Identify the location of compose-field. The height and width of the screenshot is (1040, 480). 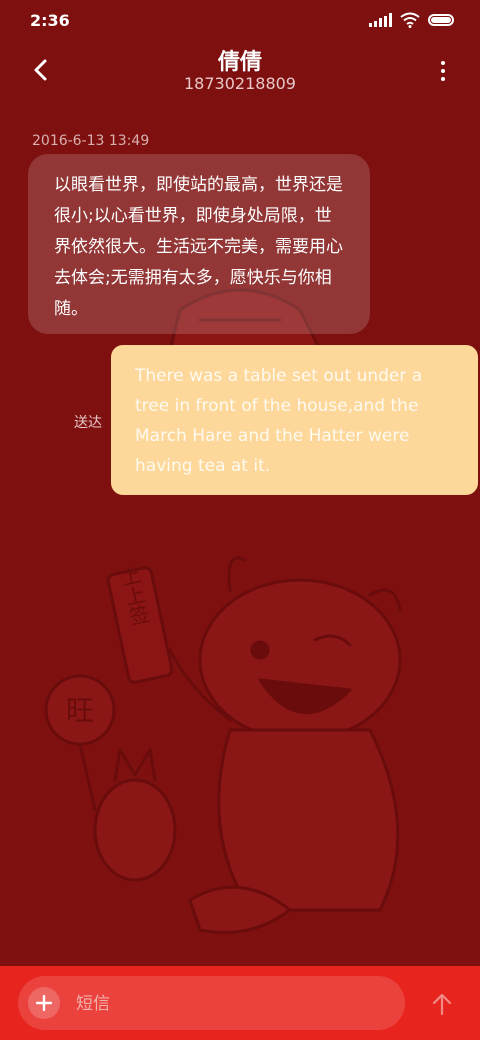
(211, 1003).